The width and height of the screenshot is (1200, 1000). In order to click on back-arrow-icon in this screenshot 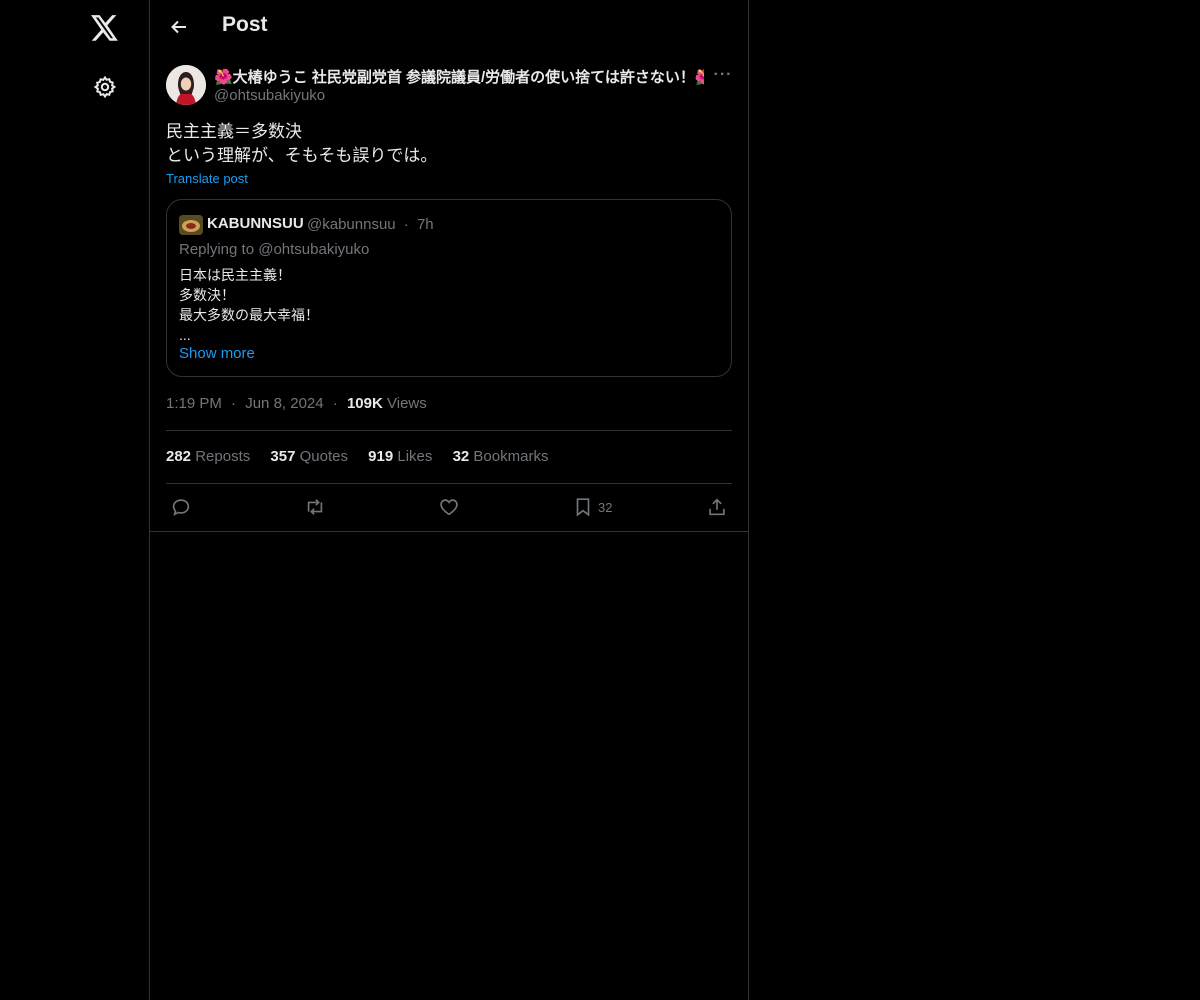, I will do `click(179, 27)`.